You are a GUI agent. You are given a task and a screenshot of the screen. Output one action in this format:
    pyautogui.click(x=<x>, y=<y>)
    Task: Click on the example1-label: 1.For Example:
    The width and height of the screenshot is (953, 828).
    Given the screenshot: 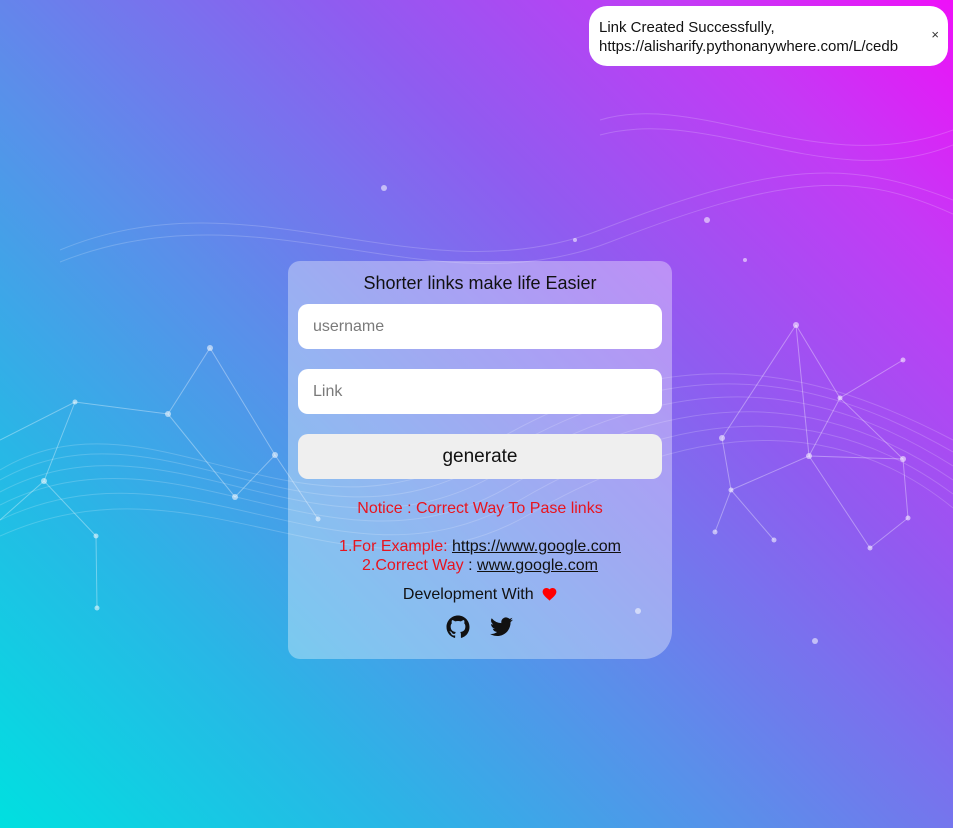 What is the action you would take?
    pyautogui.click(x=393, y=546)
    